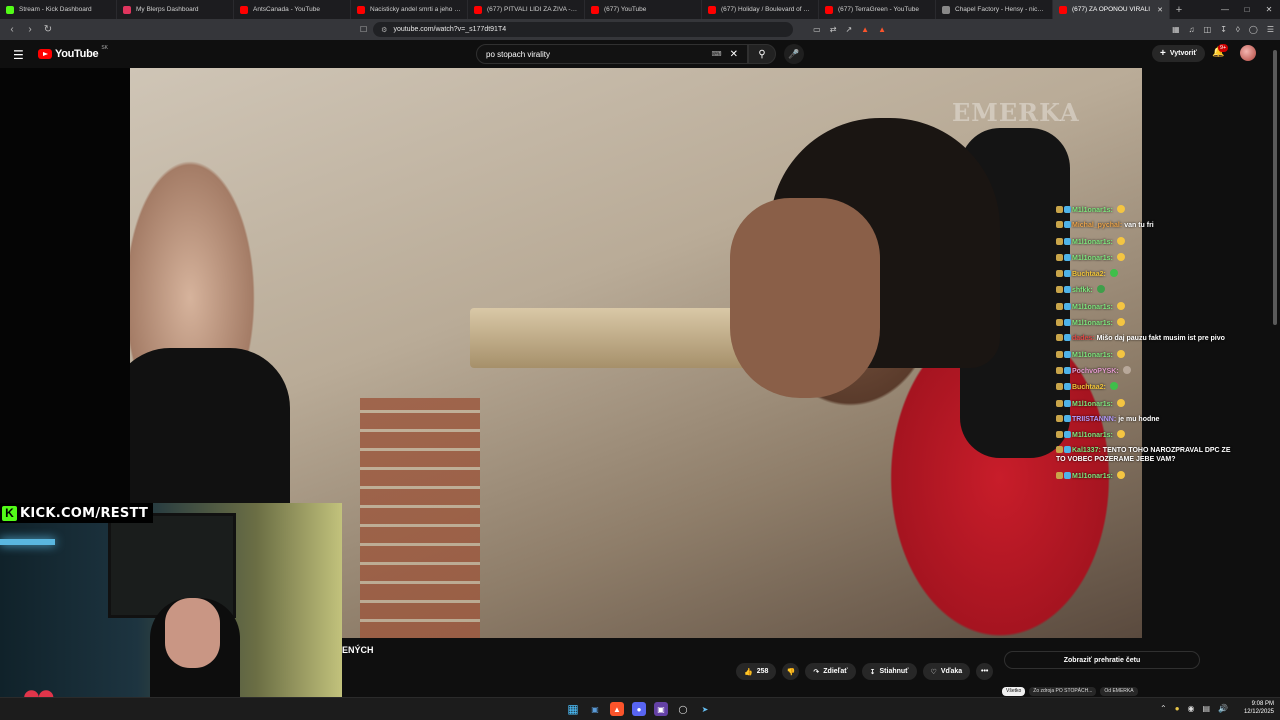 Image resolution: width=1280 pixels, height=720 pixels. Describe the element at coordinates (985, 671) in the screenshot. I see `more-actions-button: •••` at that location.